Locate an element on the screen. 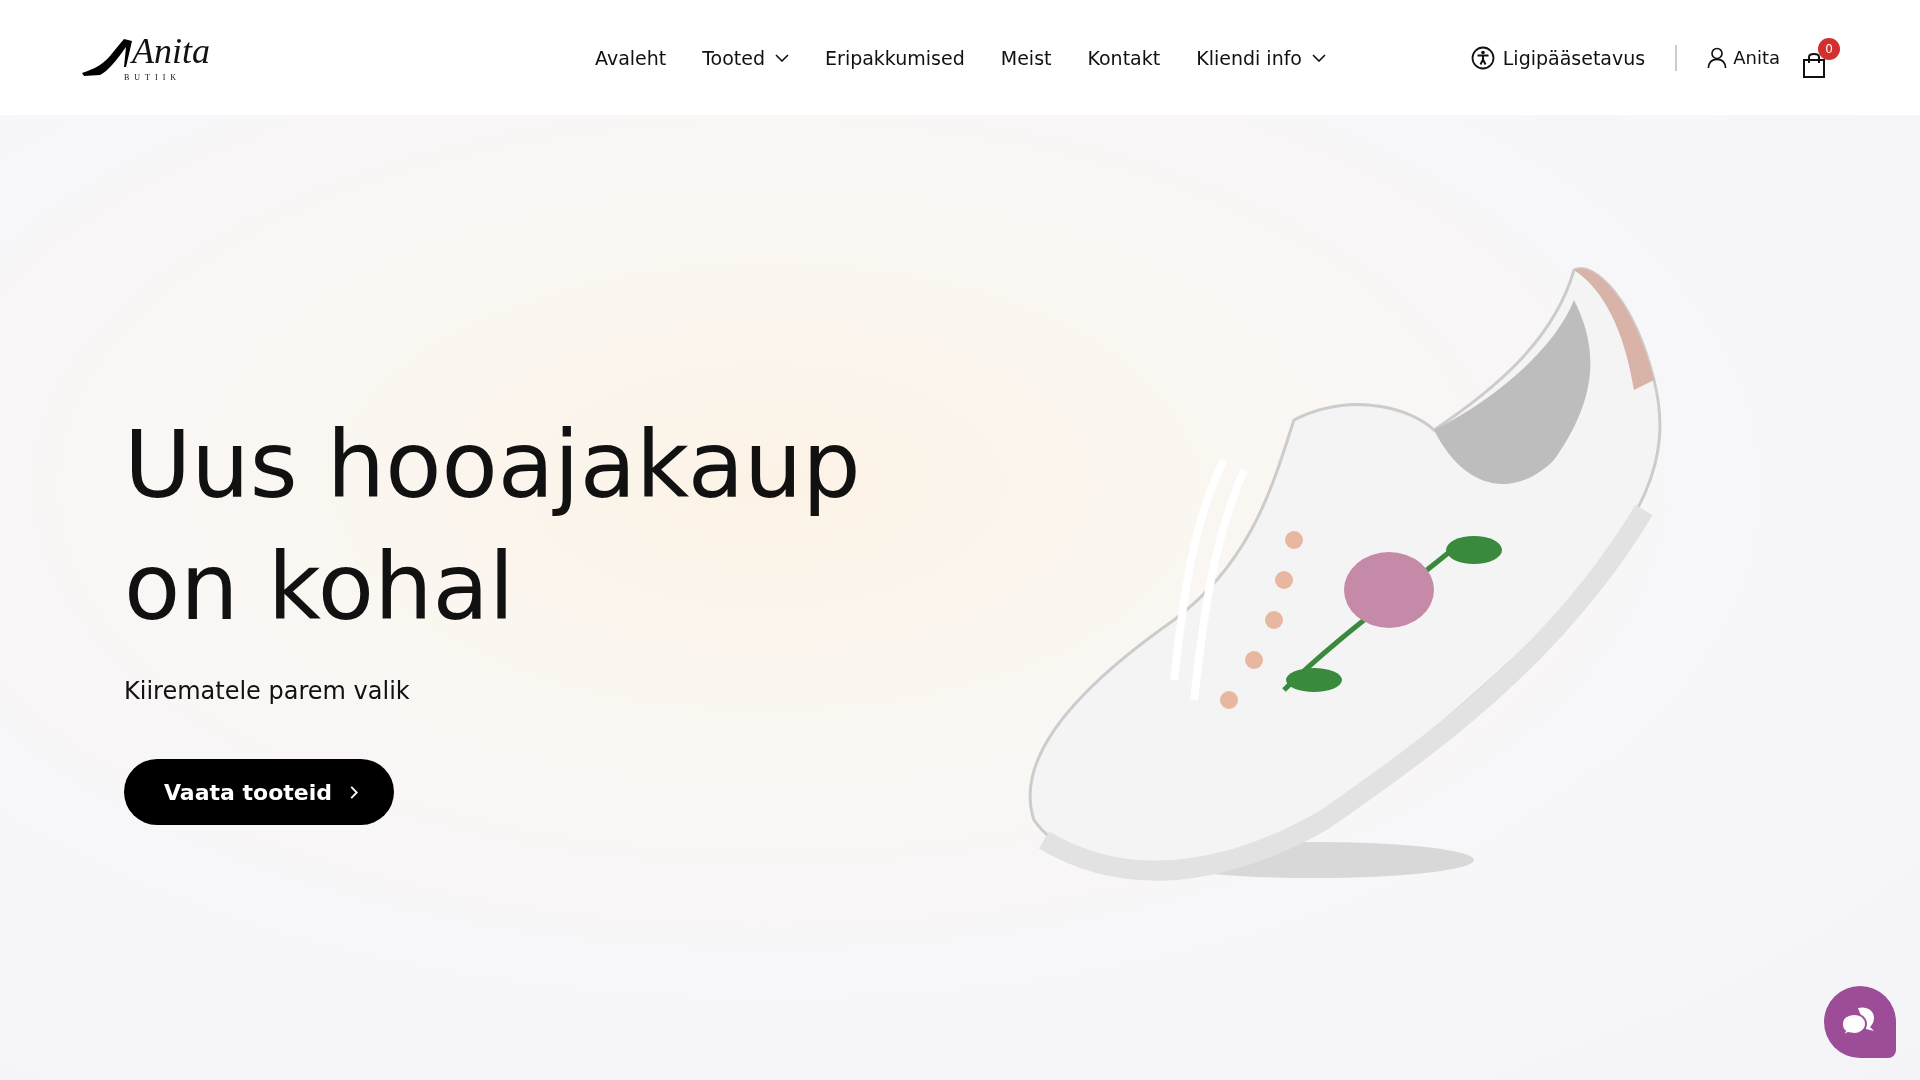 This screenshot has height=1080, width=1920. shopping-bag-icon is located at coordinates (1814, 64).